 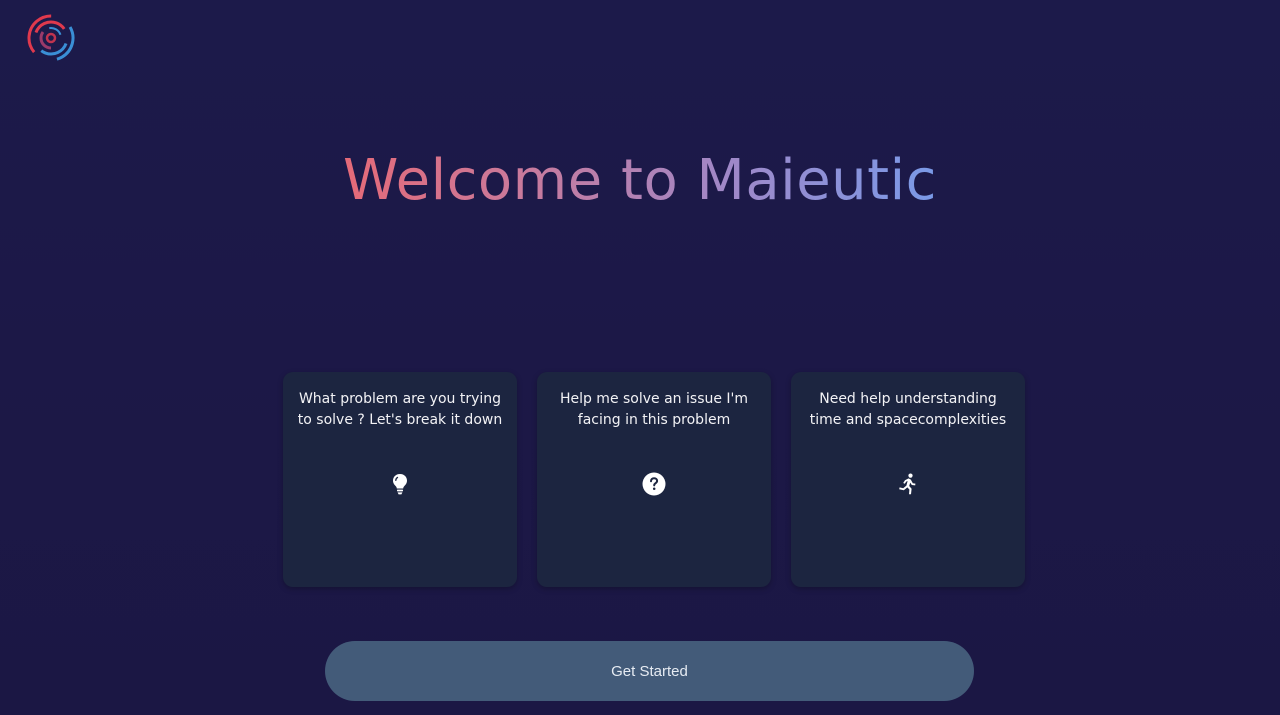 I want to click on page-title-text: Welcome to Maieutic, so click(x=640, y=180).